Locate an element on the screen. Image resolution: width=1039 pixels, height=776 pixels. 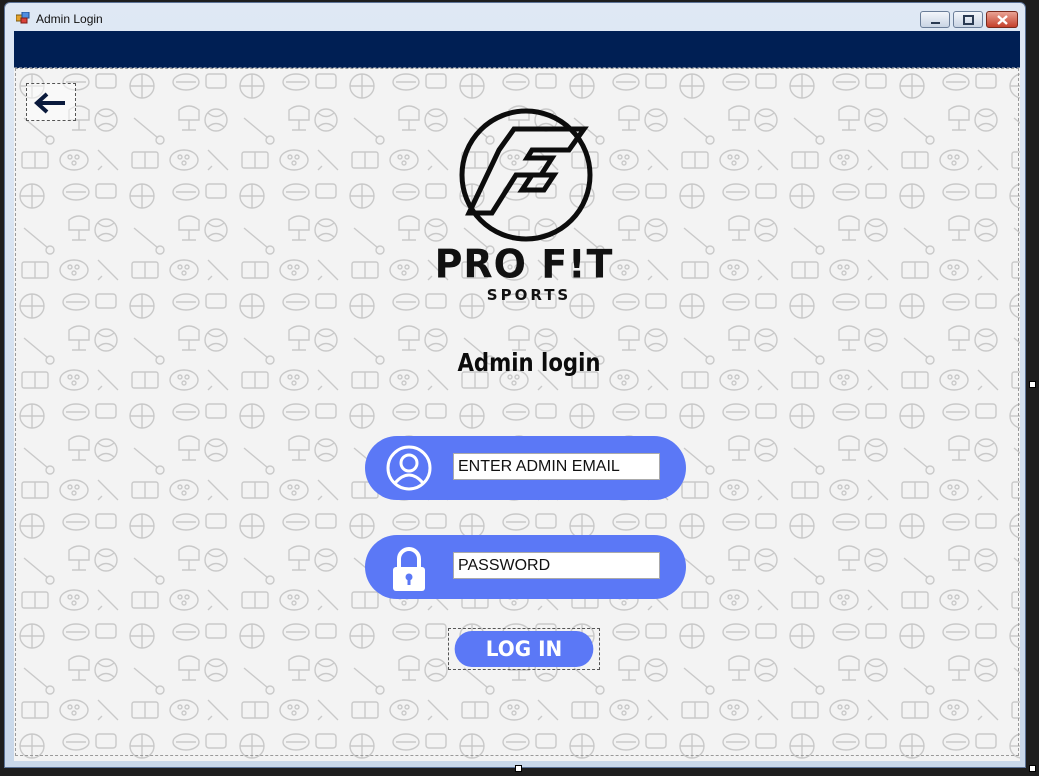
app-icon is located at coordinates (23, 18).